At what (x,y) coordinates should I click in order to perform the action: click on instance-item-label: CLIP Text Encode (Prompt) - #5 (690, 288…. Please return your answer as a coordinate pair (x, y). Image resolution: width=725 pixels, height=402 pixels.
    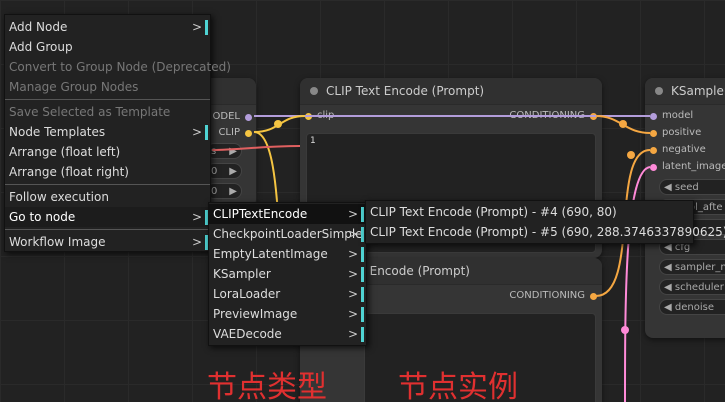
    Looking at the image, I should click on (547, 232).